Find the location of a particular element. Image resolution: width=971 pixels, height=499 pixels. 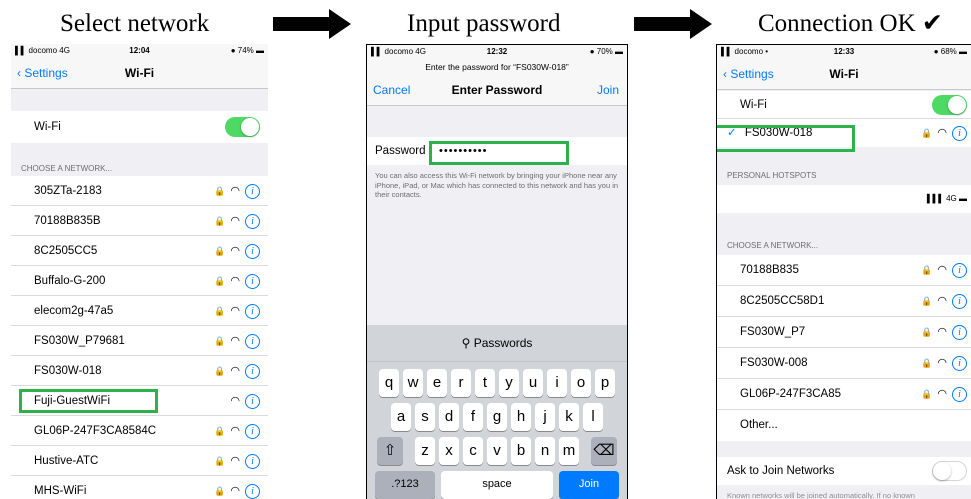

join-key: Join is located at coordinates (589, 485).